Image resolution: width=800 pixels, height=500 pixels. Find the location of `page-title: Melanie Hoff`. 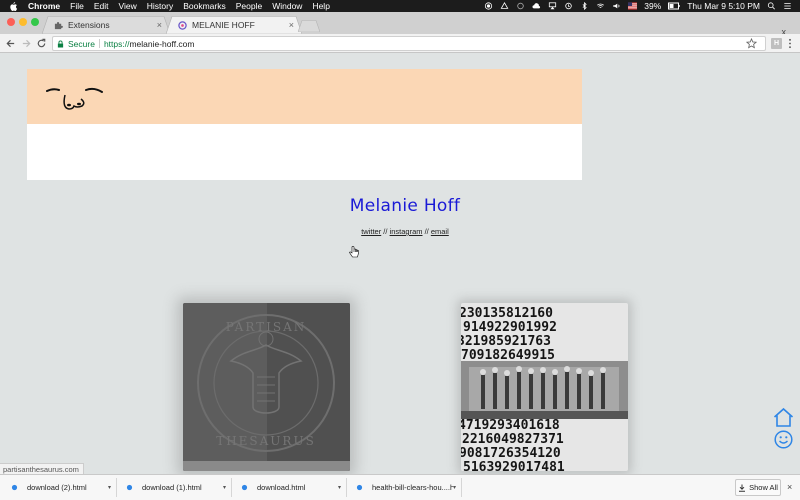

page-title: Melanie Hoff is located at coordinates (405, 206).